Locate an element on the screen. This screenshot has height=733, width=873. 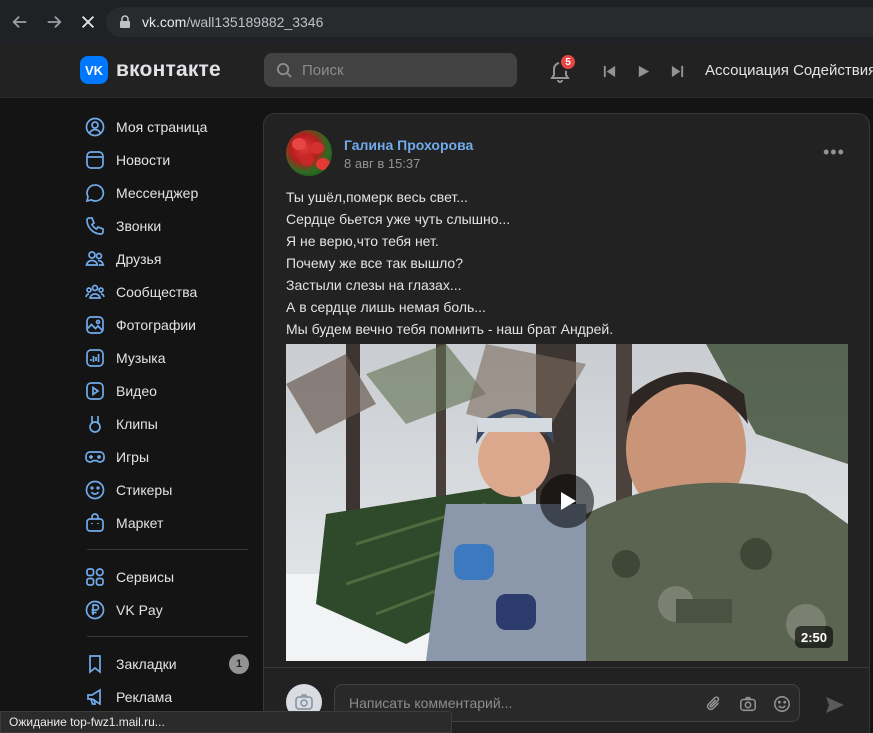
camera-icon is located at coordinates (748, 704).